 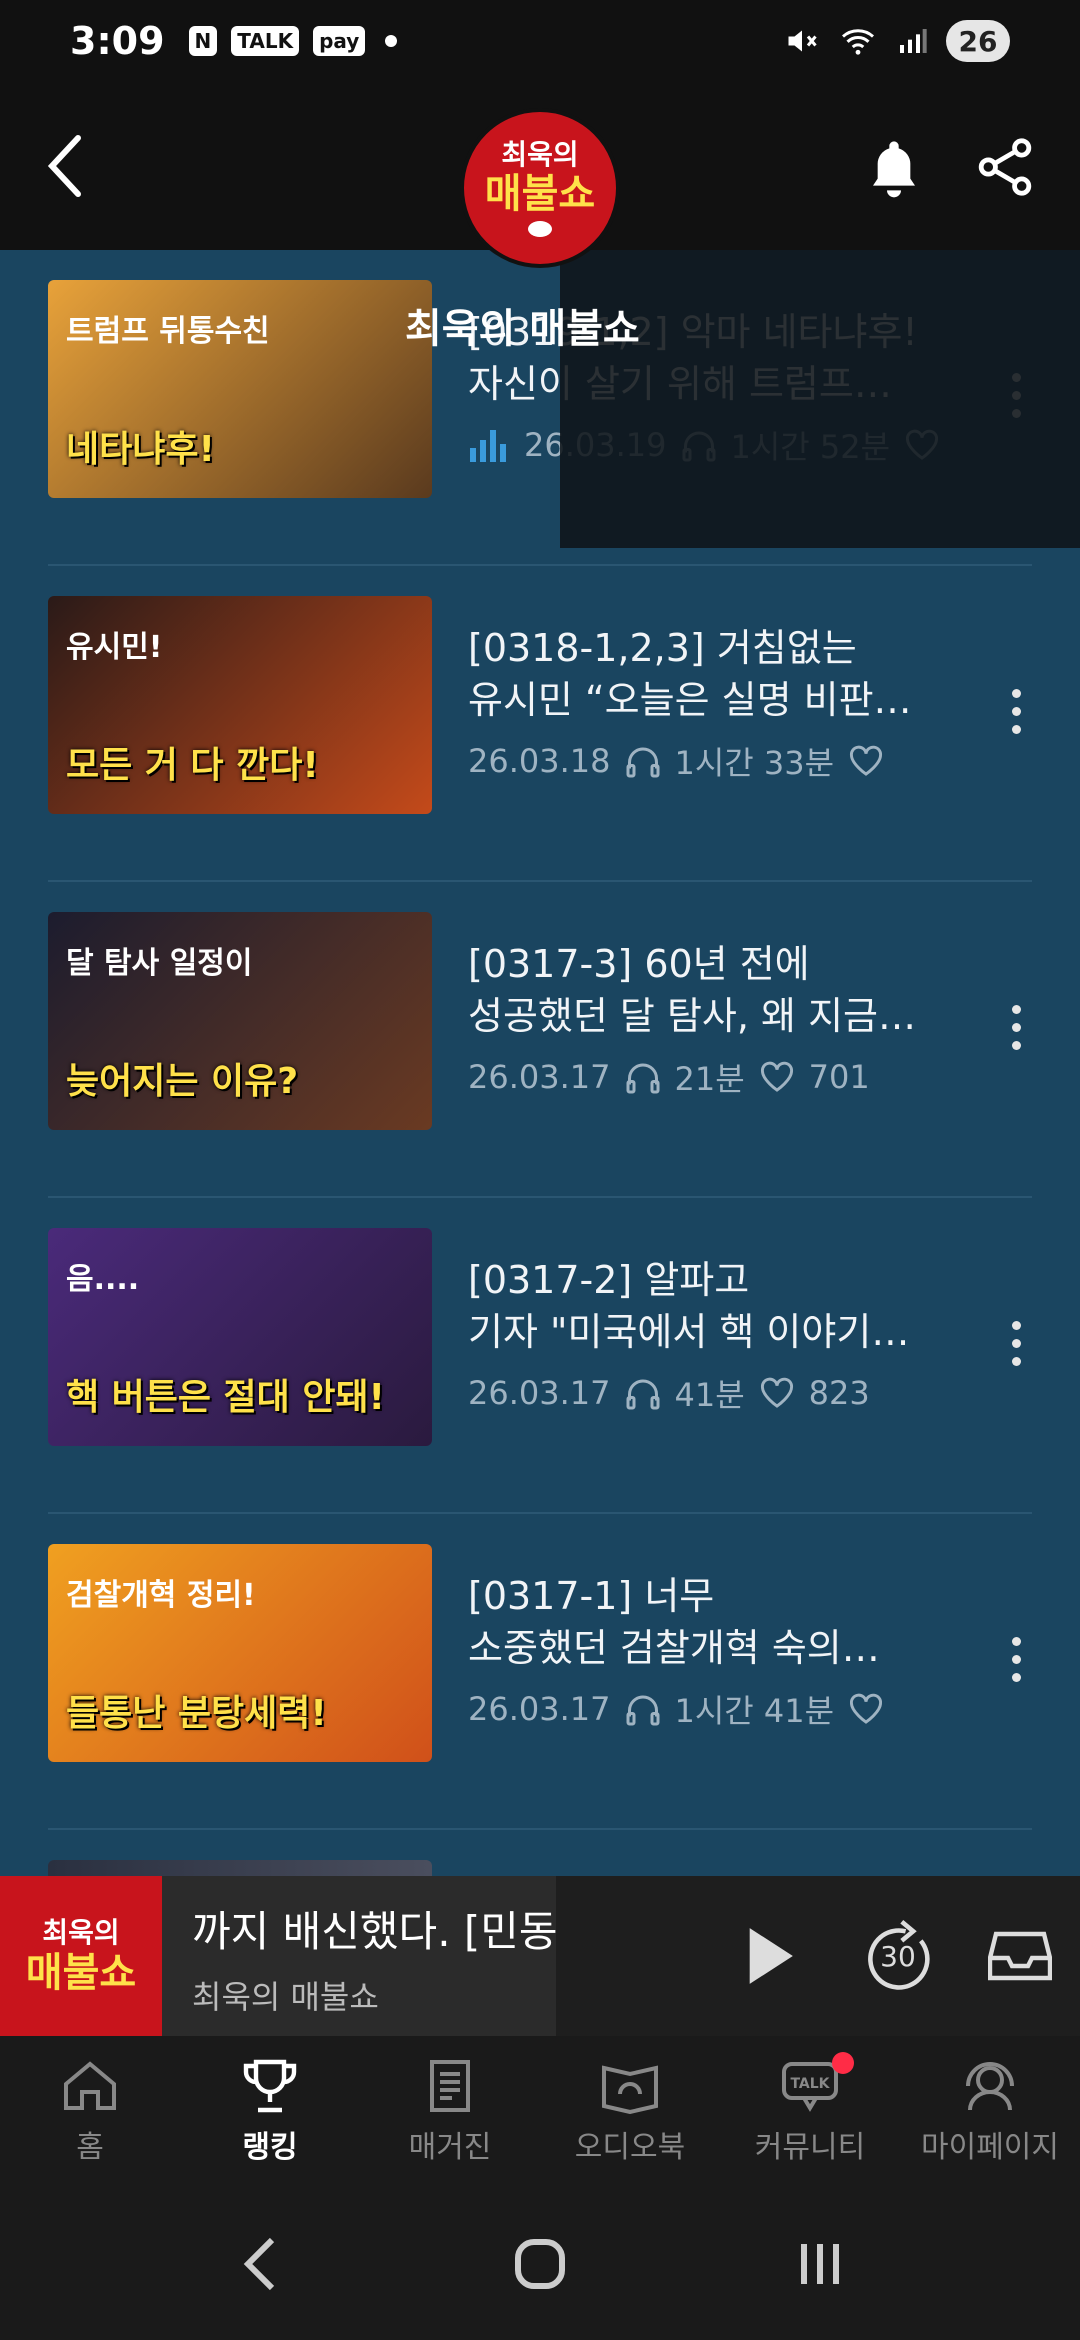 I want to click on nav-label-magazine: 매거진, so click(x=450, y=2147).